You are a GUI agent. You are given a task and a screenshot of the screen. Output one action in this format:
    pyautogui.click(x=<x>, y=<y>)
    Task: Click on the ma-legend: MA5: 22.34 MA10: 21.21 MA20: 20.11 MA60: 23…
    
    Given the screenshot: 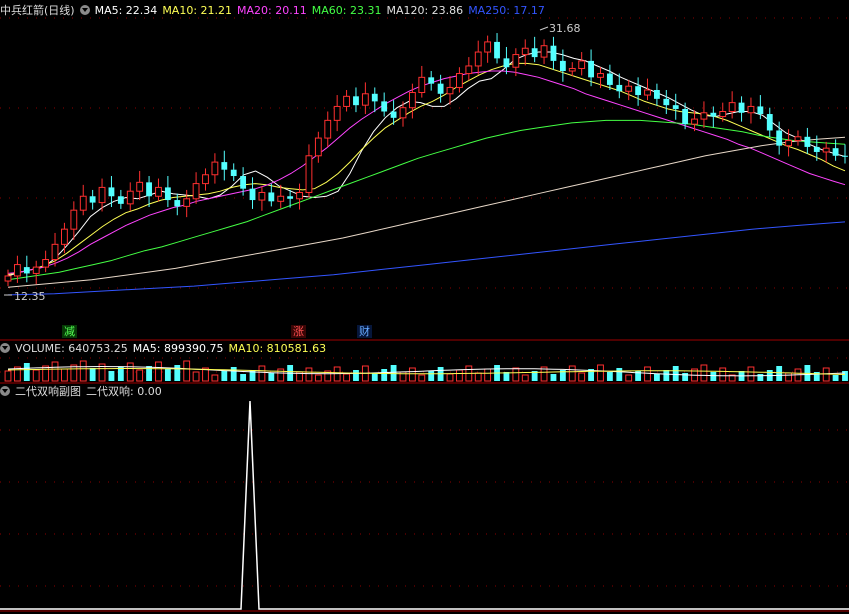 What is the action you would take?
    pyautogui.click(x=322, y=10)
    